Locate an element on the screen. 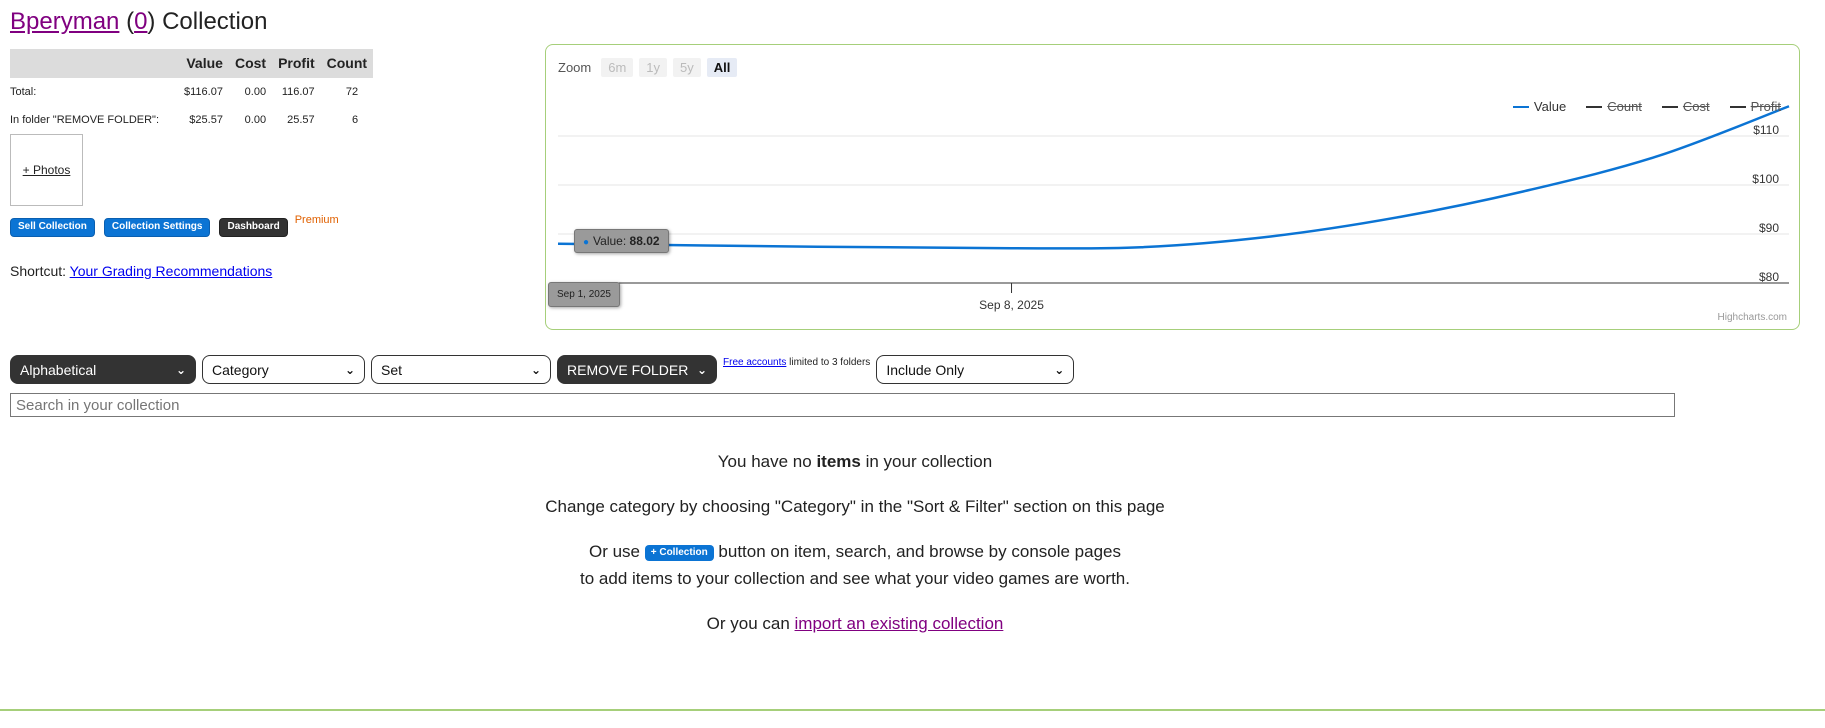  empty-line1-post: in your collection is located at coordinates (929, 461).